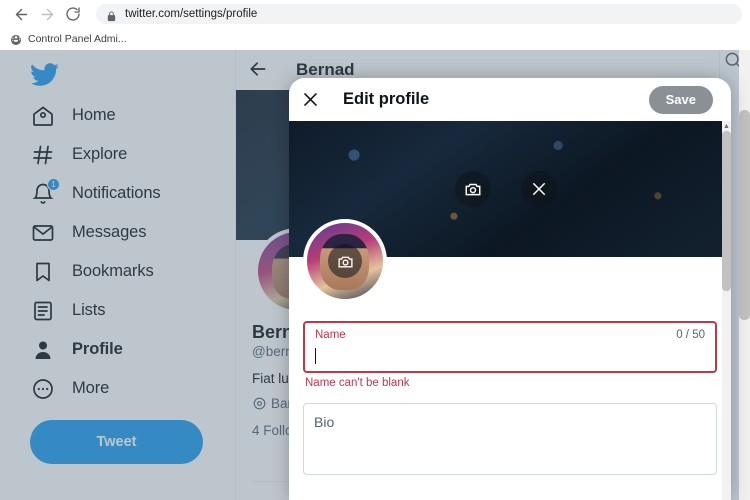 This screenshot has width=750, height=500. I want to click on forward-arrow-icon, so click(47, 14).